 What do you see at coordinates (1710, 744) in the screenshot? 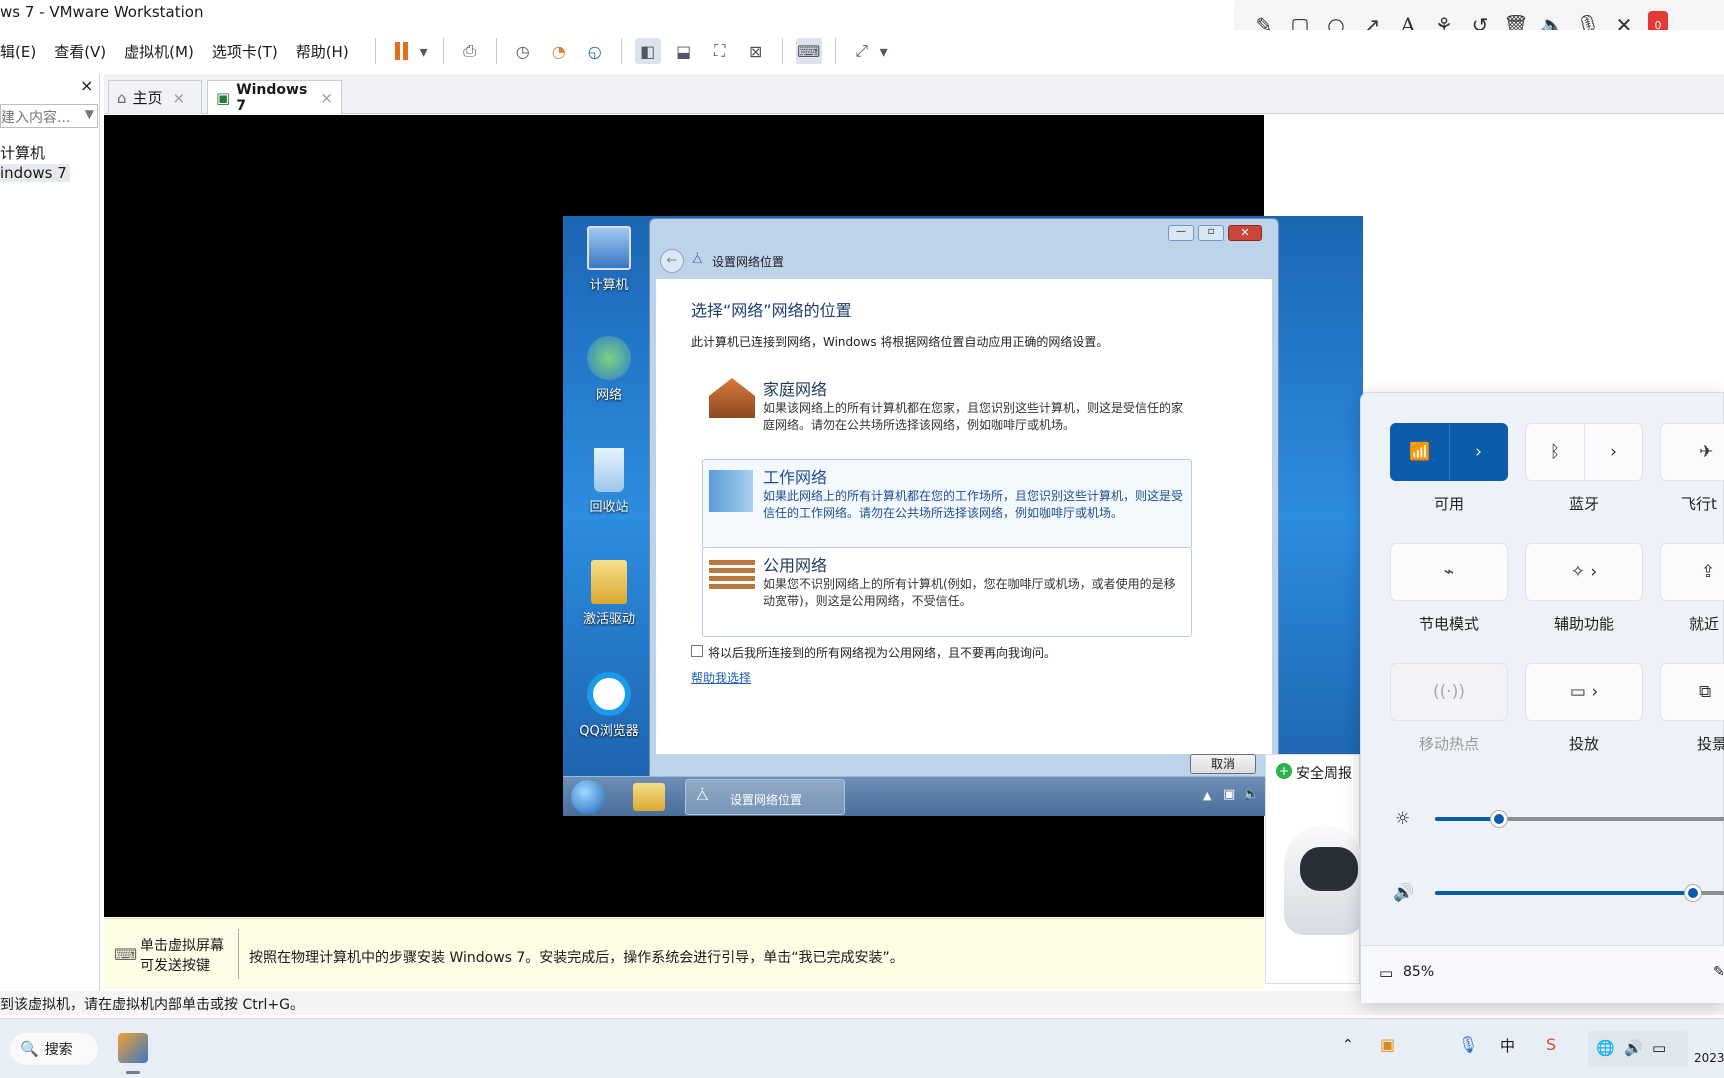
I see `project-label: 投景` at bounding box center [1710, 744].